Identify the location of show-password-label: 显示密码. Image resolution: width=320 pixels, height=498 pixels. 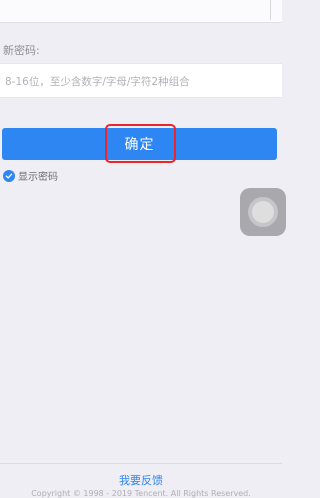
(38, 177).